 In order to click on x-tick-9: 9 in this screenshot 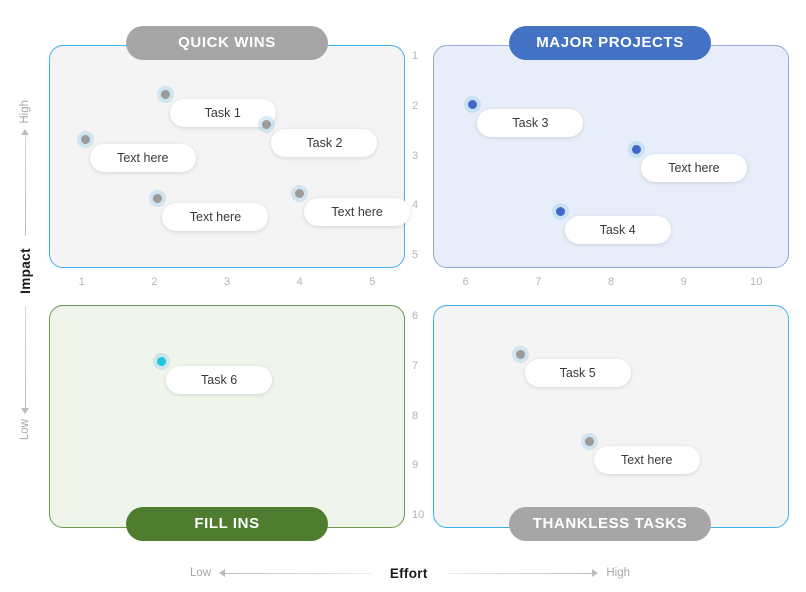, I will do `click(683, 282)`.